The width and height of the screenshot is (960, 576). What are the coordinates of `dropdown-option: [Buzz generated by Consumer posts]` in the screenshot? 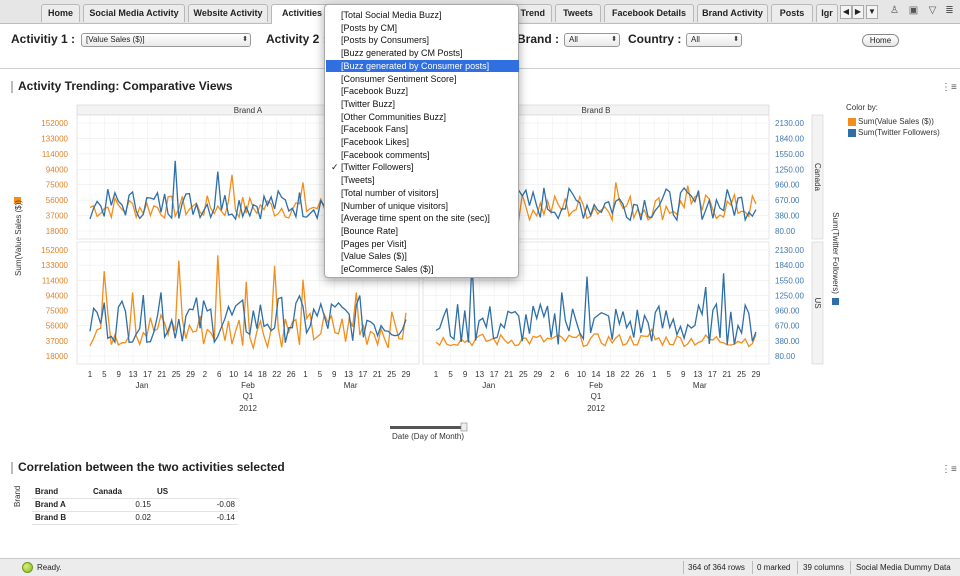 It's located at (422, 66).